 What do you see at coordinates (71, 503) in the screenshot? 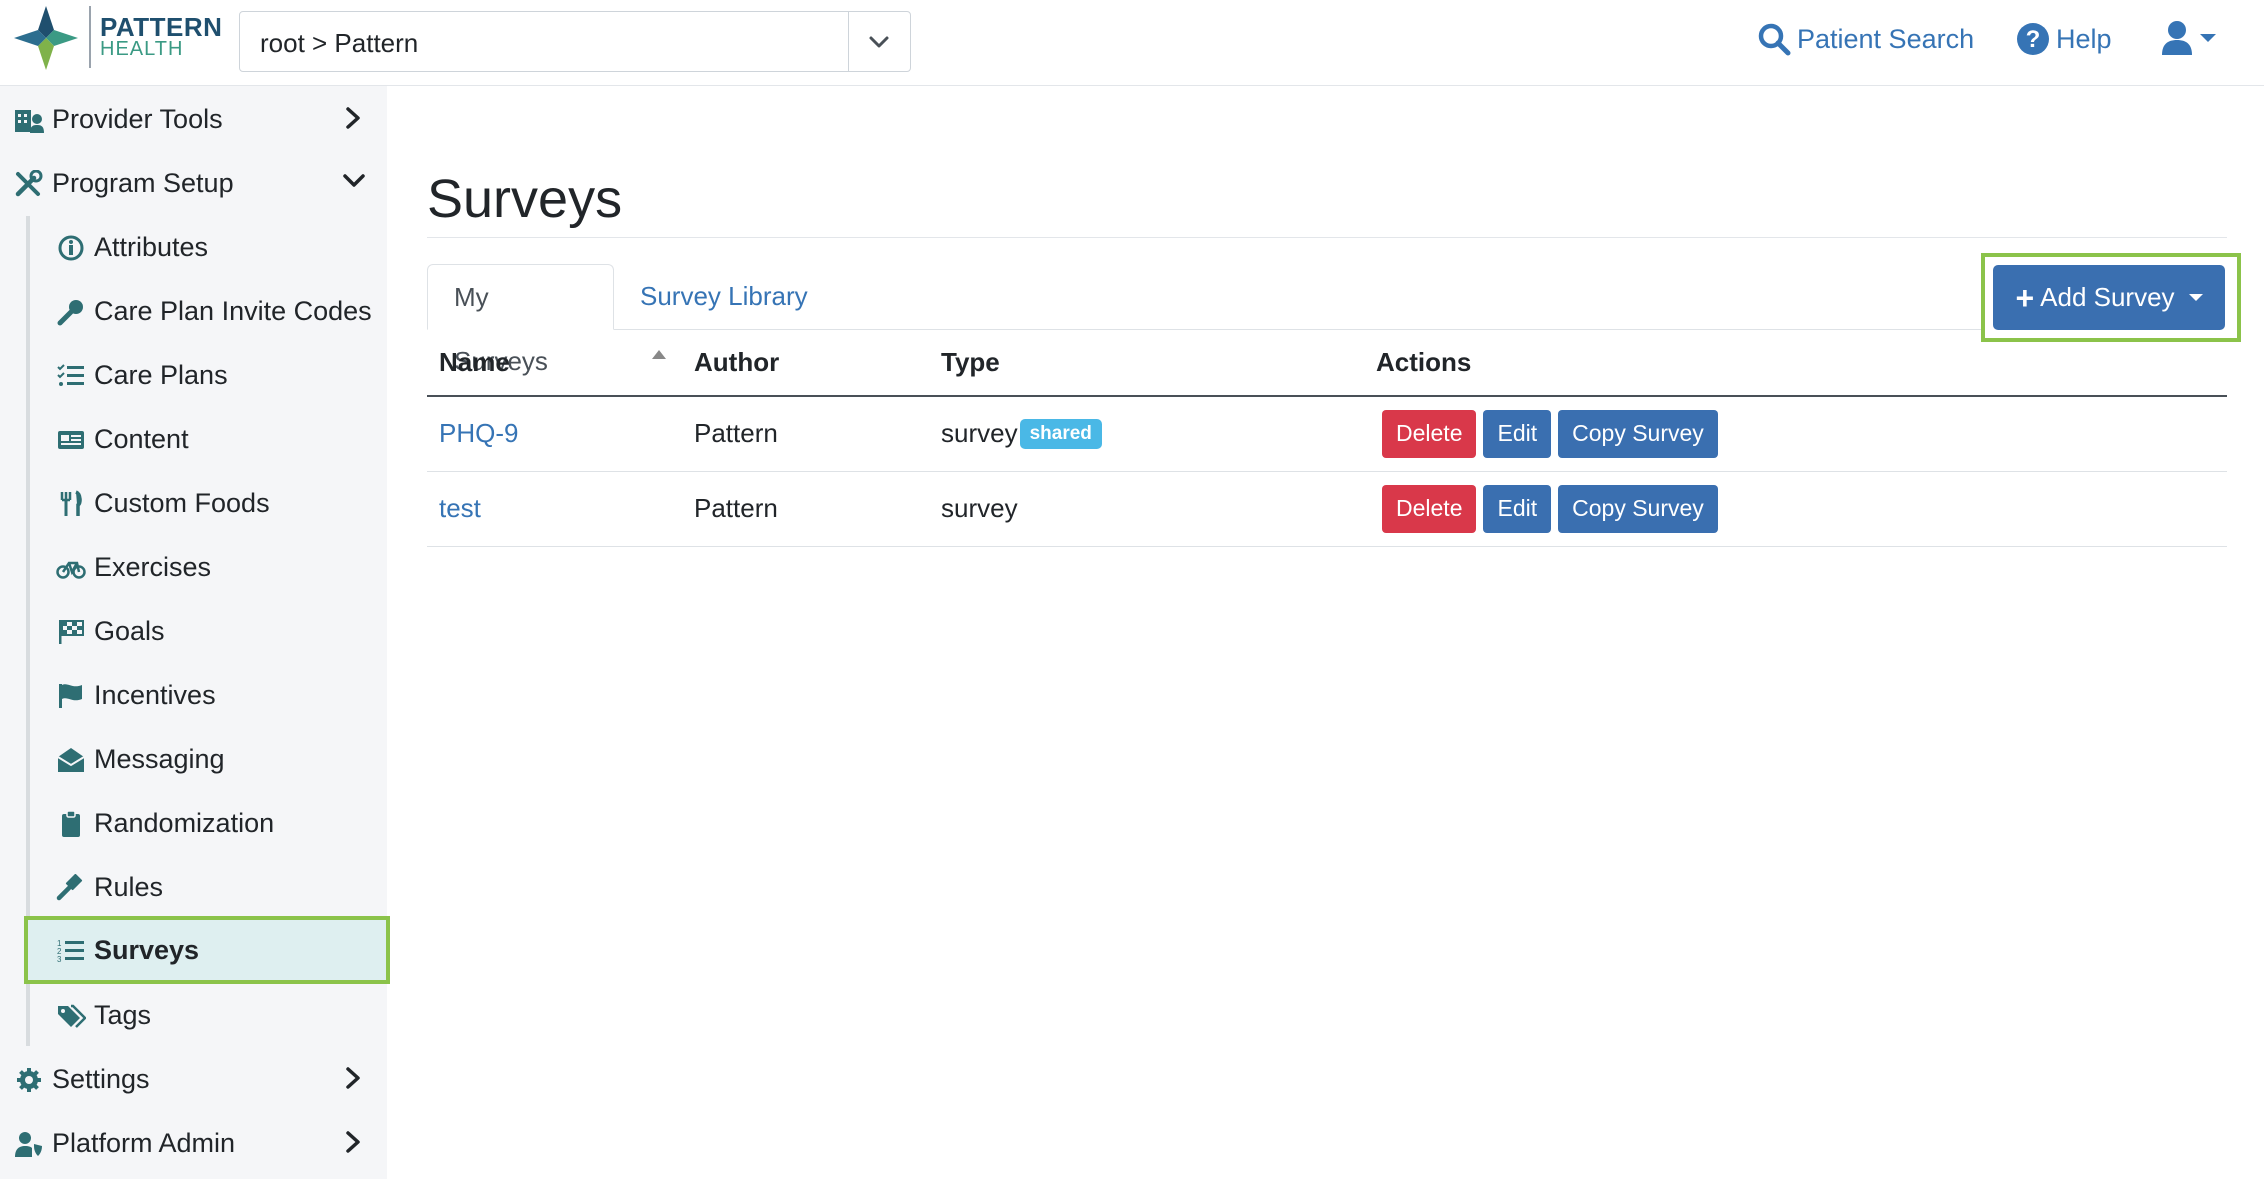
I see `utensils-icon` at bounding box center [71, 503].